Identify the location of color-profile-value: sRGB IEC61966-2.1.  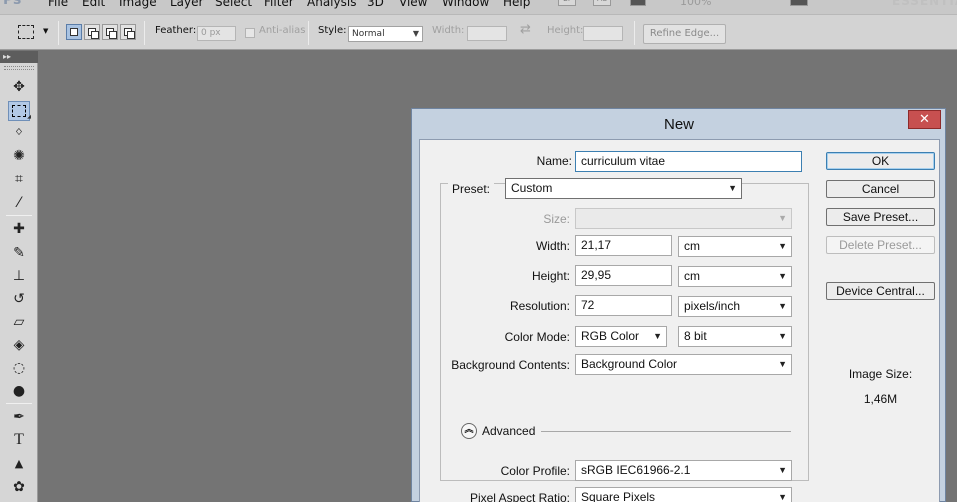
(636, 470).